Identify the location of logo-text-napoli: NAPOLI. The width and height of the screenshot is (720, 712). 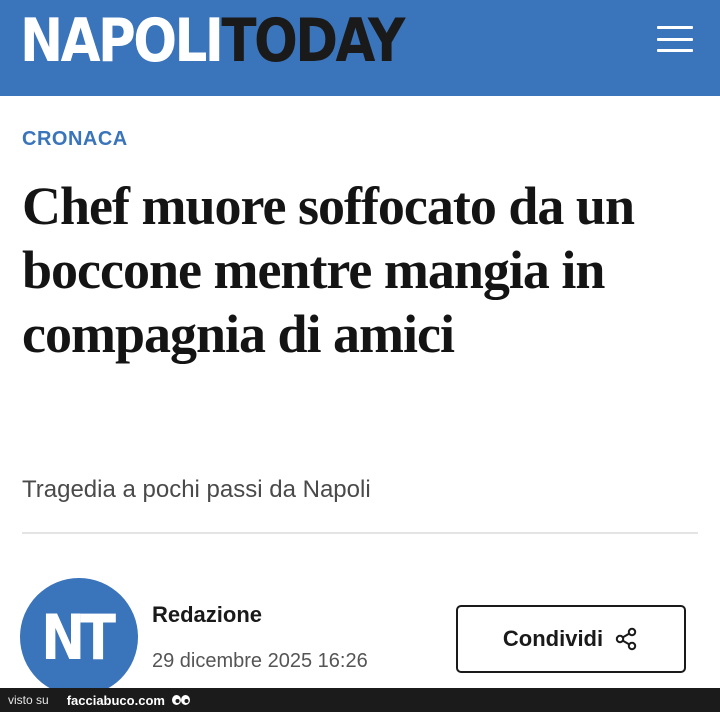
(122, 41).